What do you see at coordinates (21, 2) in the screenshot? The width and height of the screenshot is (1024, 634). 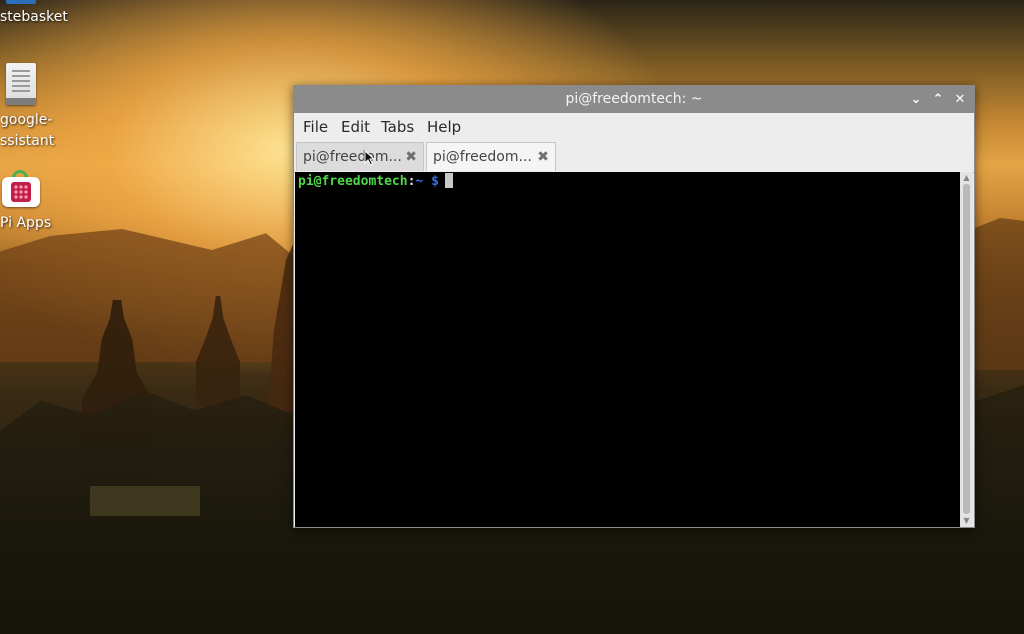 I see `wastebasket-icon` at bounding box center [21, 2].